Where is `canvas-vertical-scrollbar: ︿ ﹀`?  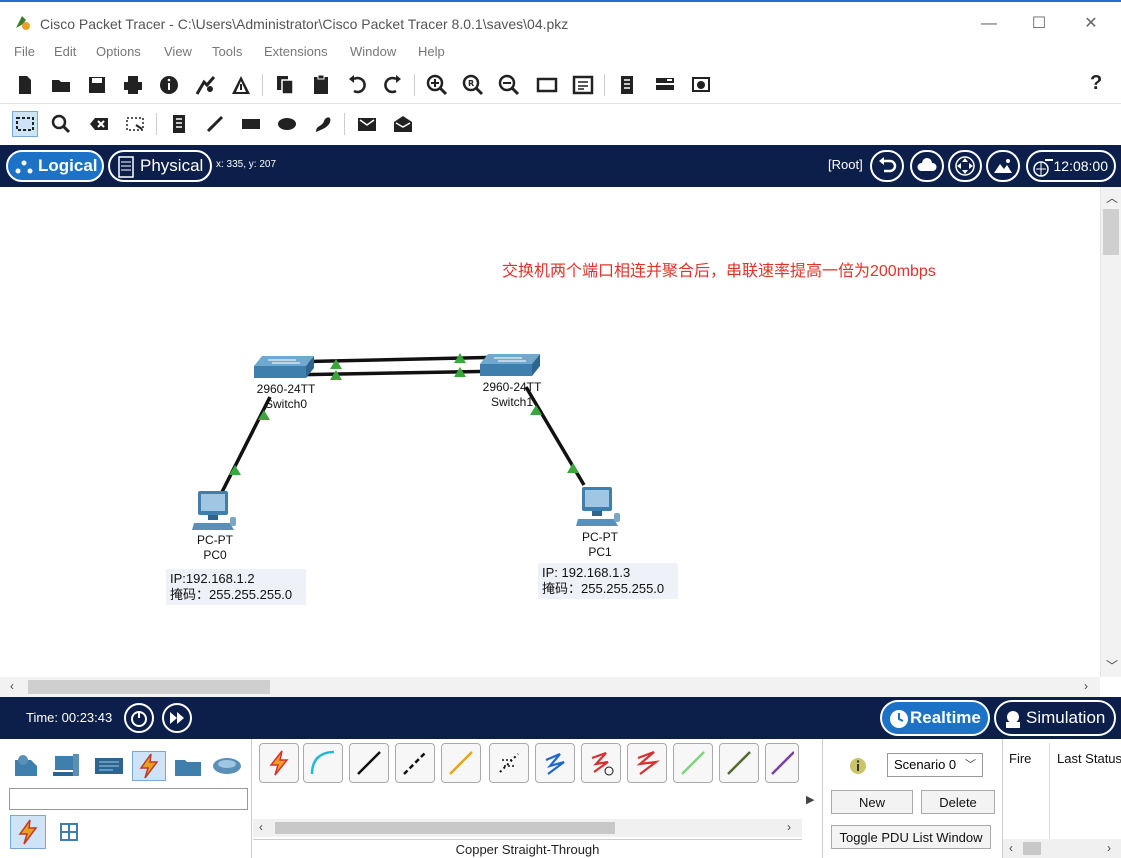
canvas-vertical-scrollbar: ︿ ﹀ is located at coordinates (1110, 432).